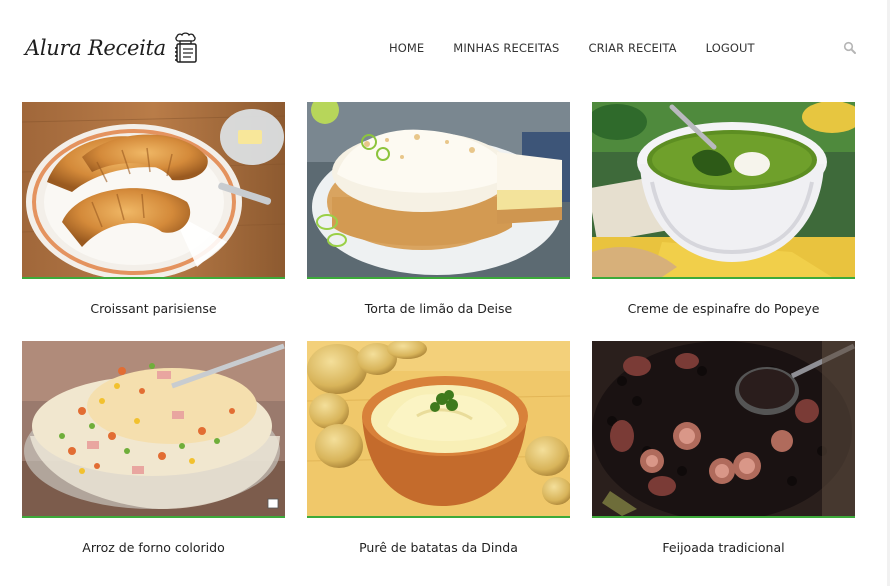 The width and height of the screenshot is (890, 586). What do you see at coordinates (185, 47) in the screenshot?
I see `chef-cookbook-icon` at bounding box center [185, 47].